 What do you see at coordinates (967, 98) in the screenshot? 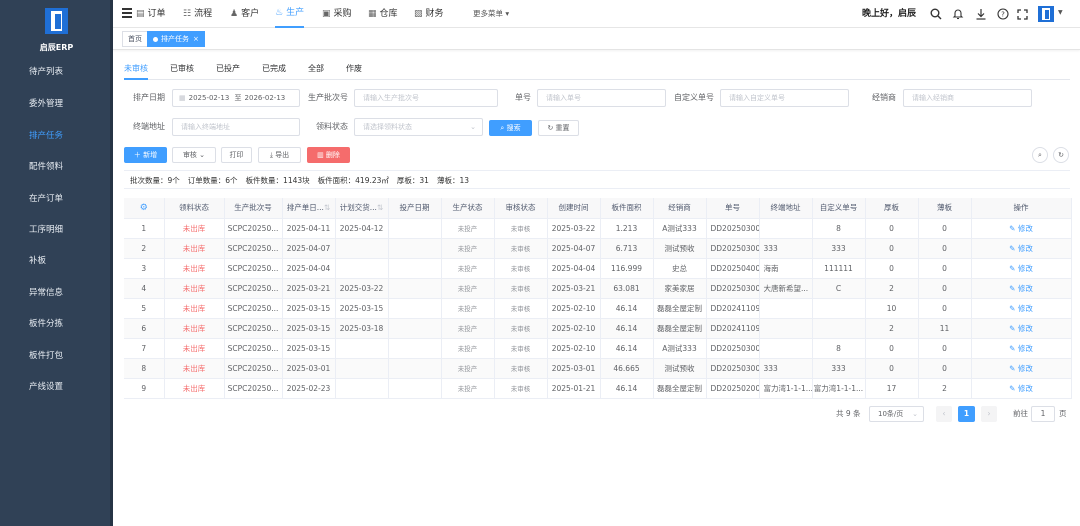
I see `dealer-input: 请输入经销商` at bounding box center [967, 98].